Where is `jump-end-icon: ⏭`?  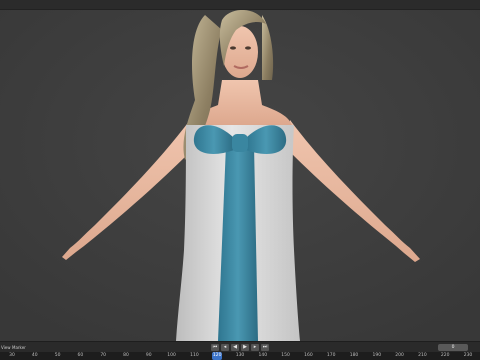
jump-end-icon: ⏭ is located at coordinates (265, 347).